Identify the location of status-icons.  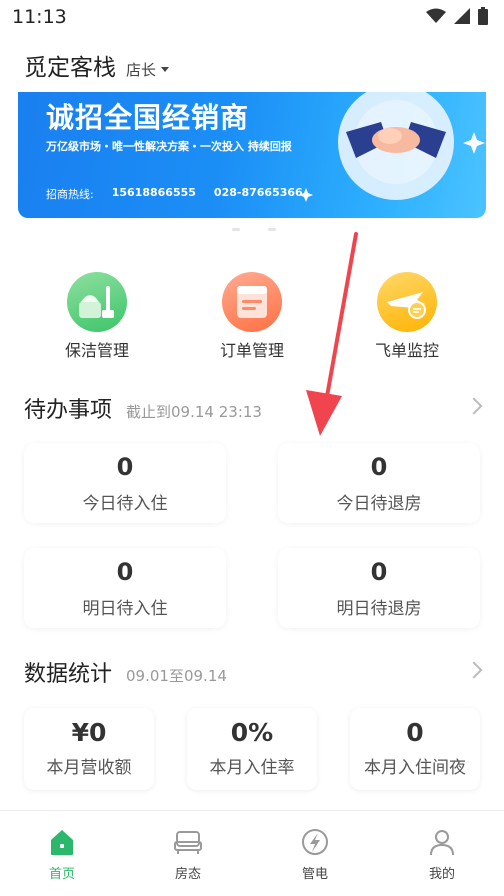
(457, 16).